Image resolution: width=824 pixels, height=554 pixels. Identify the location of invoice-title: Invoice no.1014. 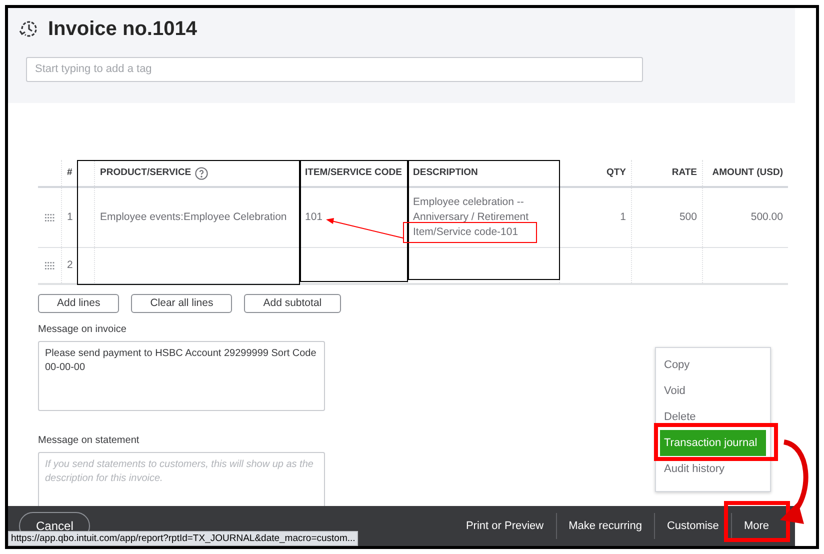
(122, 29).